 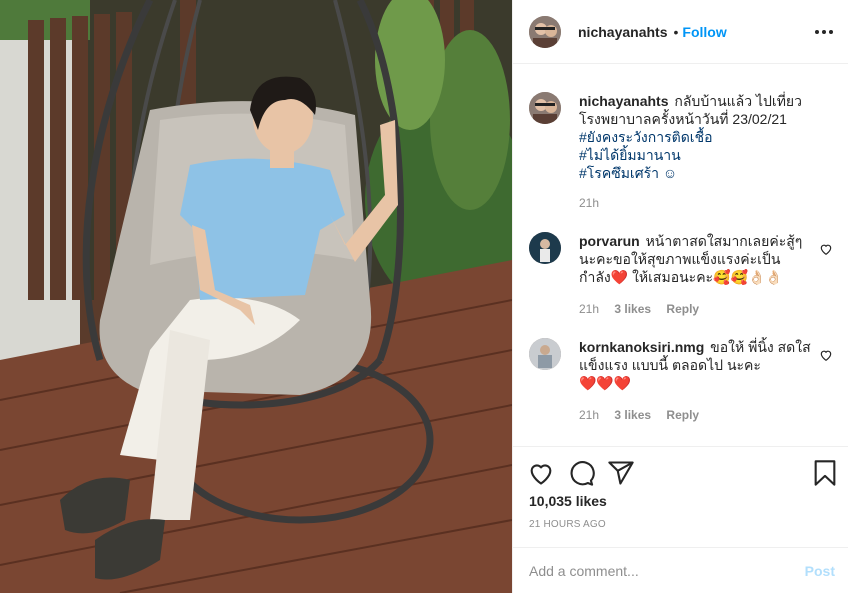 What do you see at coordinates (609, 241) in the screenshot?
I see `comment-username: porvarun` at bounding box center [609, 241].